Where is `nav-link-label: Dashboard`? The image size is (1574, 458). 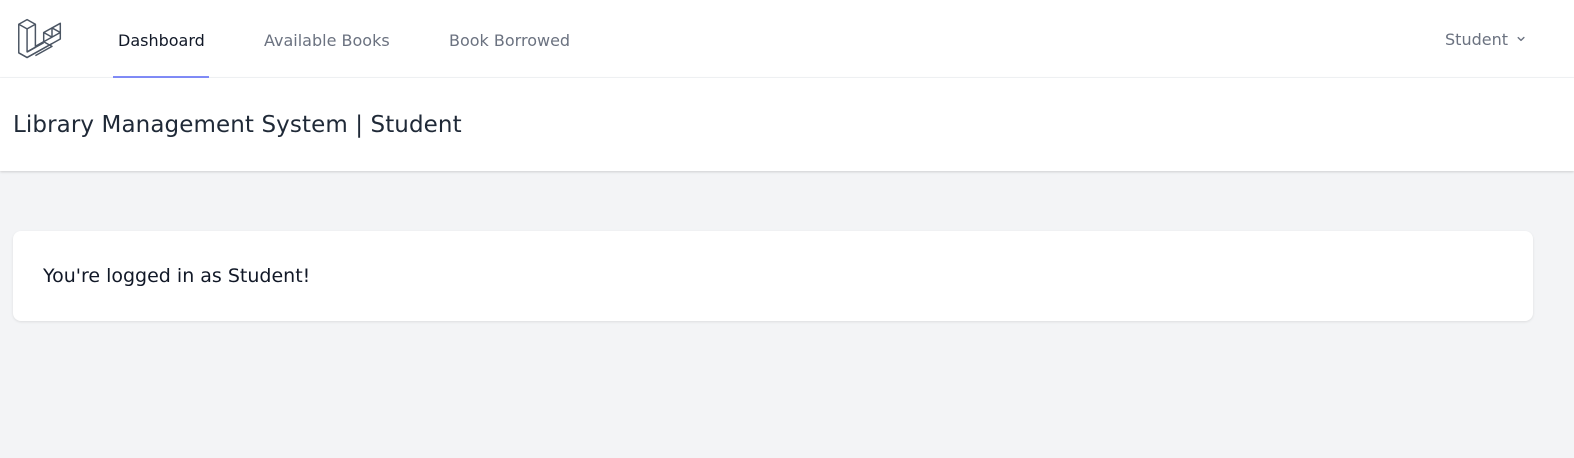 nav-link-label: Dashboard is located at coordinates (161, 40).